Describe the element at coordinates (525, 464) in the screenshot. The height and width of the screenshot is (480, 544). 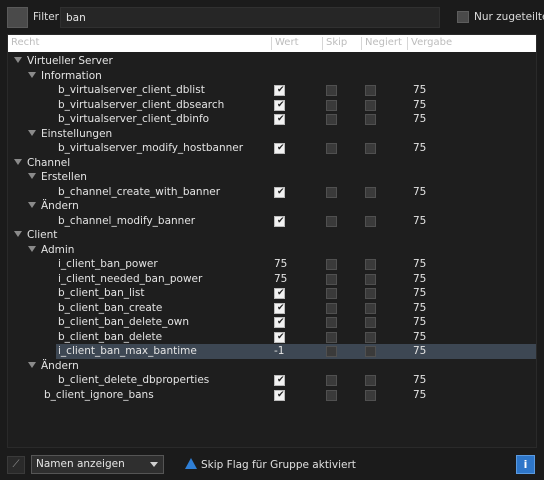
I see `info-icon: i` at that location.